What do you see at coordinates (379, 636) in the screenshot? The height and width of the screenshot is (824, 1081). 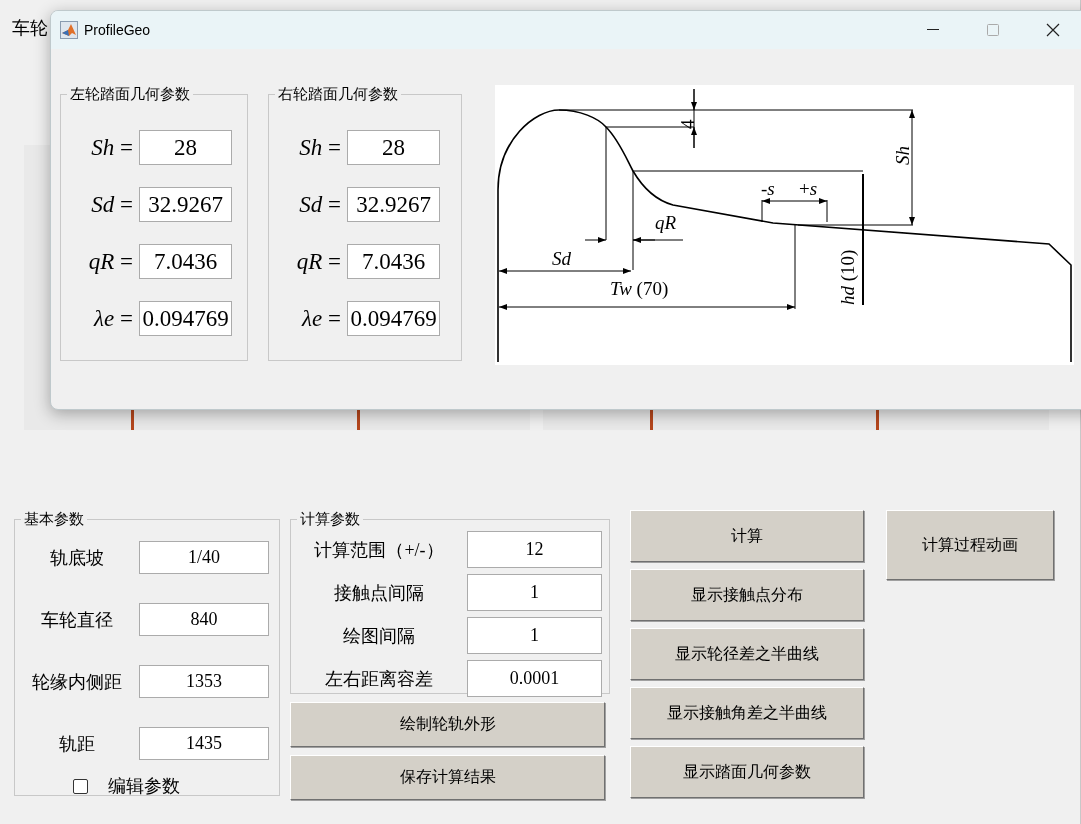 I see `field-label: 绘图间隔` at bounding box center [379, 636].